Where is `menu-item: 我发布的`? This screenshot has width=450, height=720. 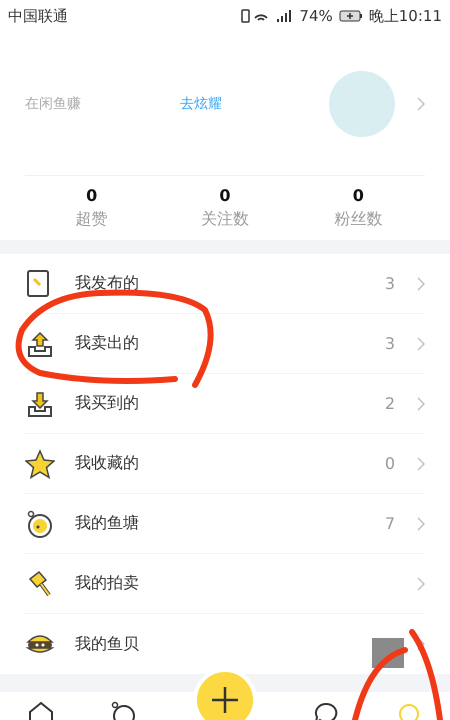
menu-item: 我发布的 is located at coordinates (230, 283).